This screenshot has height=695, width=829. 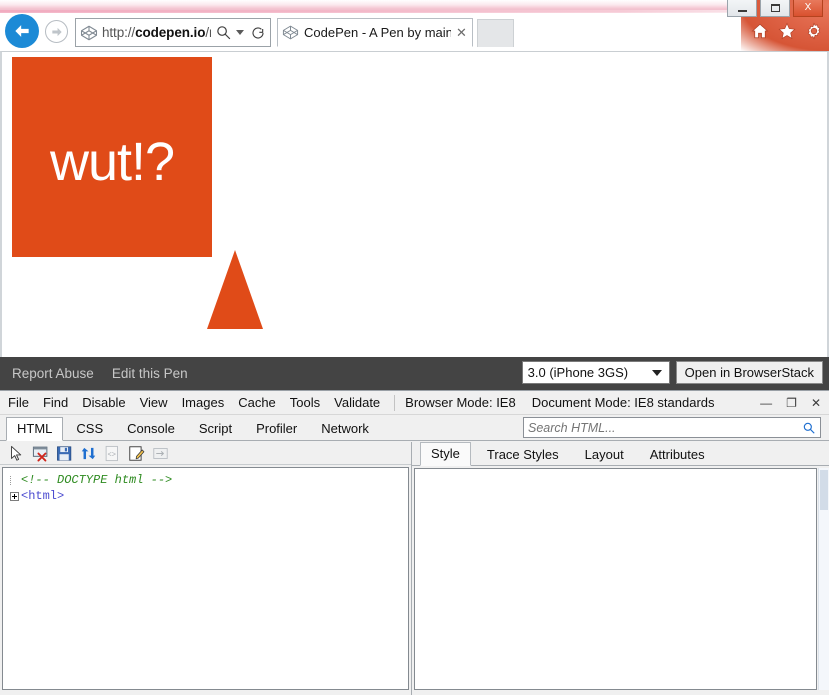 I want to click on tab-html: HTML, so click(x=35, y=429).